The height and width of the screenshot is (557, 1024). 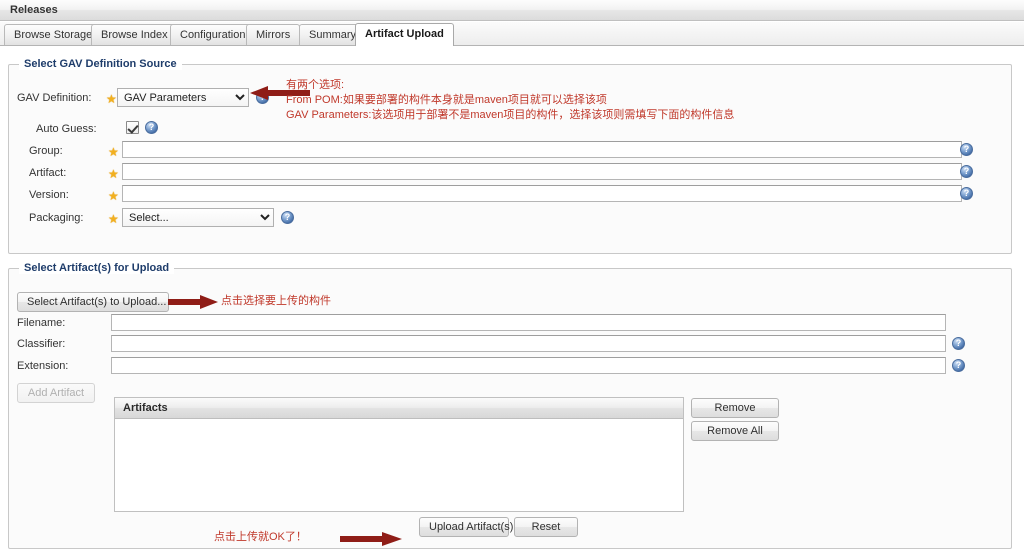 I want to click on extension-help-icon, so click(x=958, y=365).